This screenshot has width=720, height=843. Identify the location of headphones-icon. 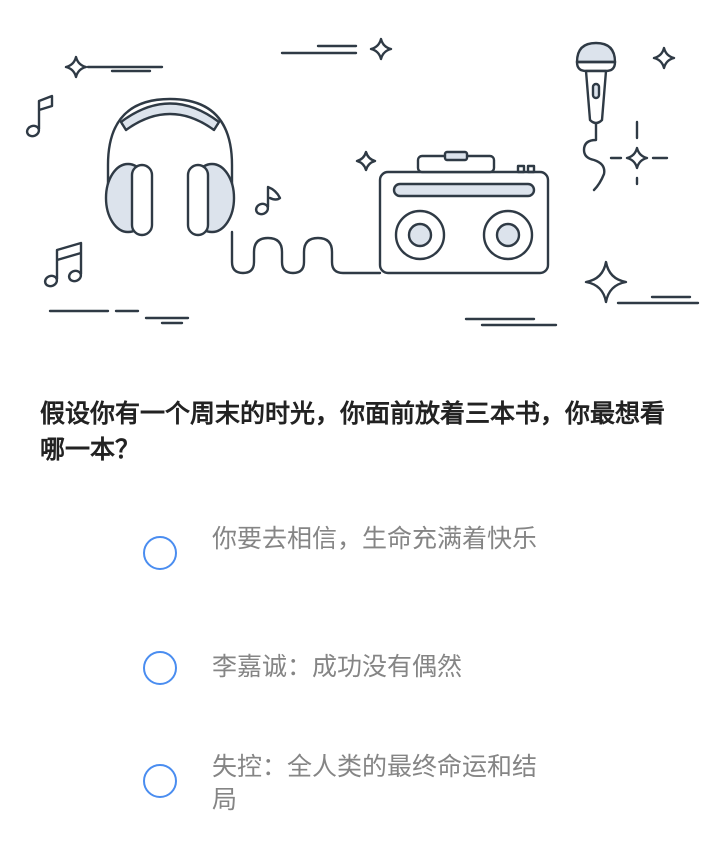
(243, 186).